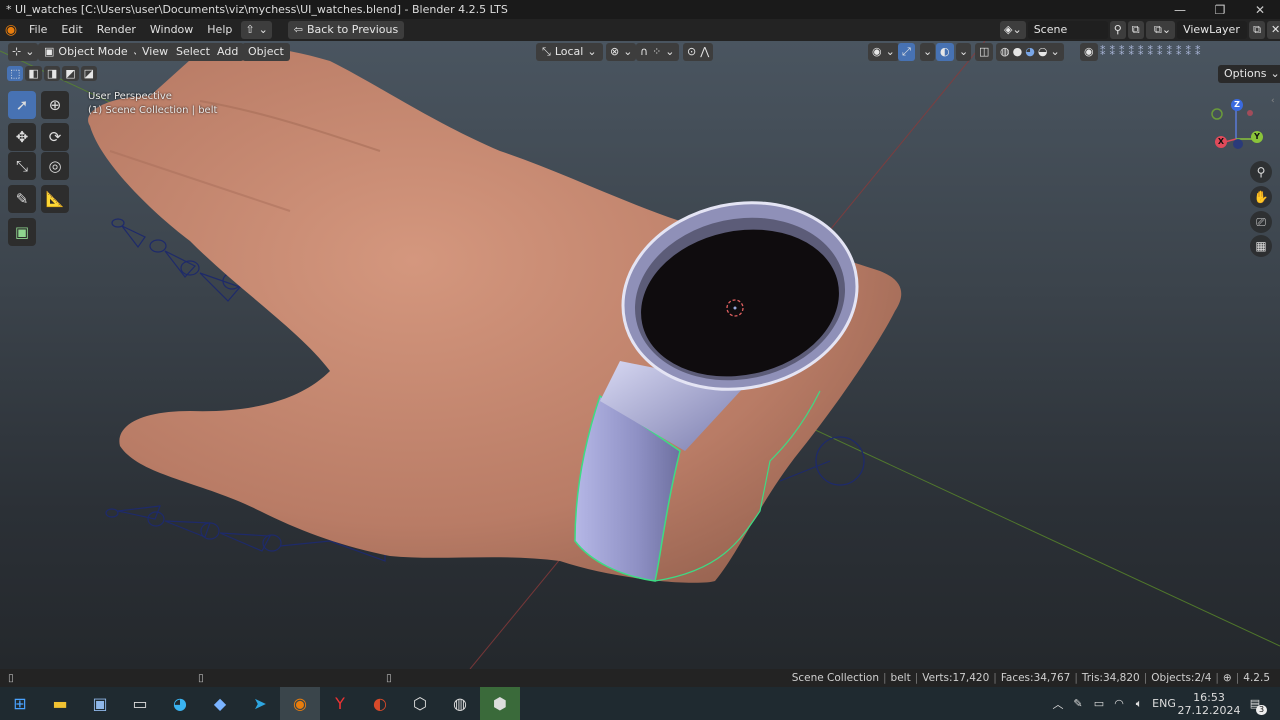 This screenshot has height=720, width=1280. What do you see at coordinates (52, 73) in the screenshot?
I see `select-subtract-icon: ◨` at bounding box center [52, 73].